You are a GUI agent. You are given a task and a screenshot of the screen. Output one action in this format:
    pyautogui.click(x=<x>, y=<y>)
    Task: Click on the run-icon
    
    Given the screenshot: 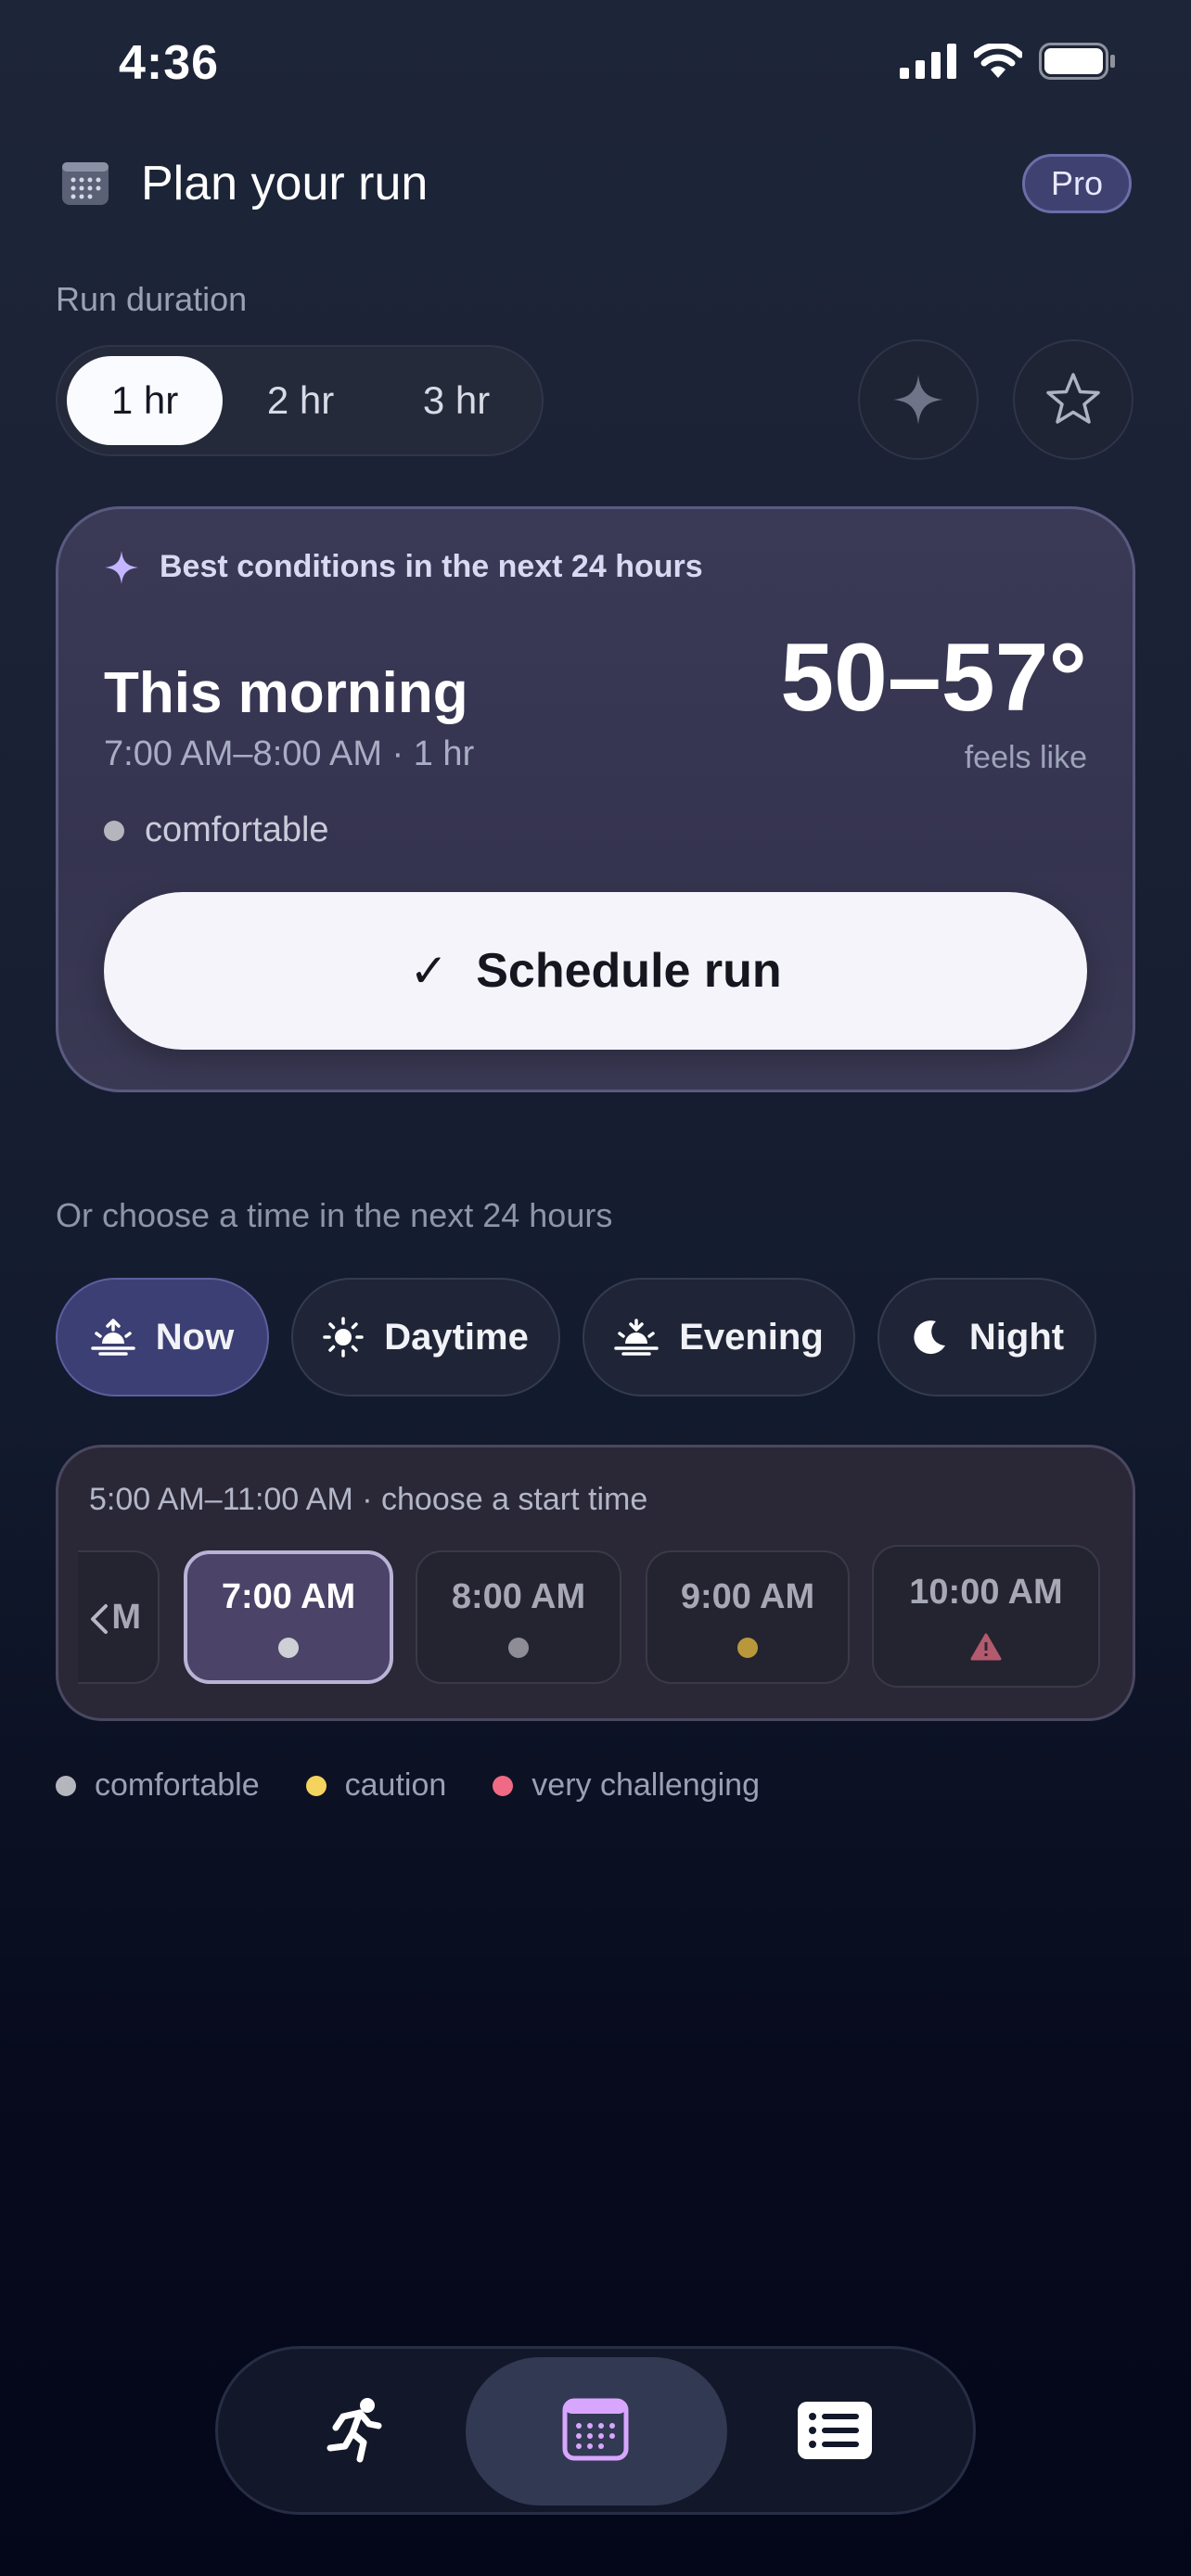 What is the action you would take?
    pyautogui.click(x=355, y=2431)
    